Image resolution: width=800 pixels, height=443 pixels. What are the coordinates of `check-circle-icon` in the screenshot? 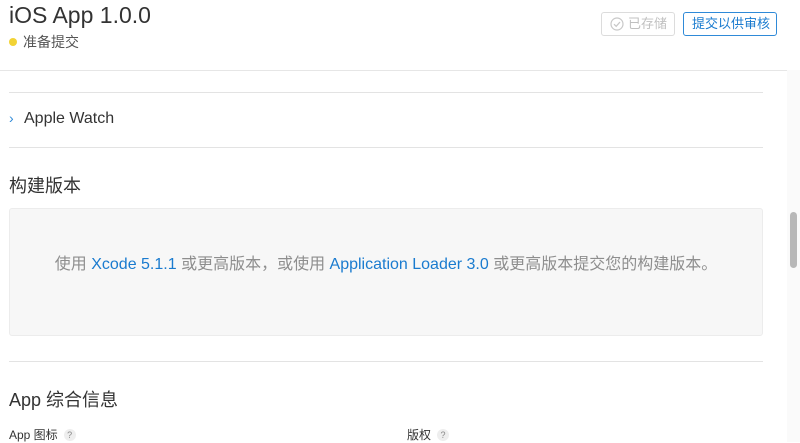 It's located at (617, 24).